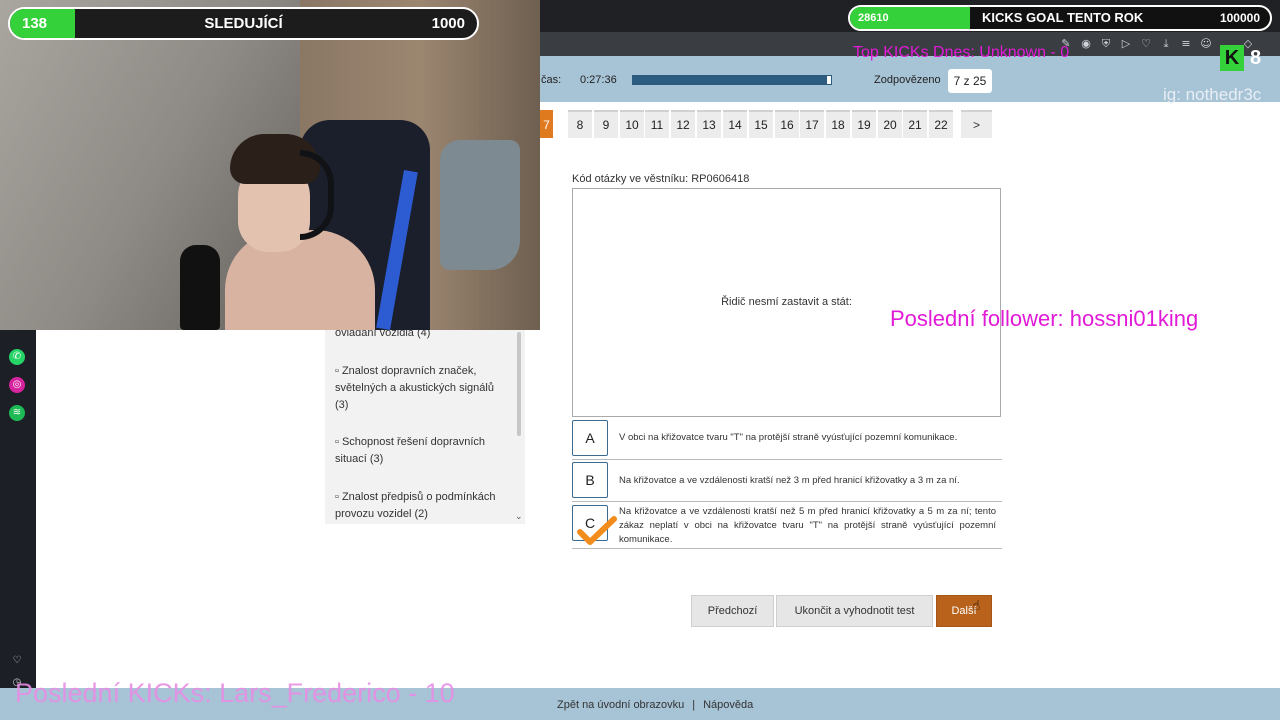  Describe the element at coordinates (448, 23) in the screenshot. I see `follower-goal: 1000` at that location.